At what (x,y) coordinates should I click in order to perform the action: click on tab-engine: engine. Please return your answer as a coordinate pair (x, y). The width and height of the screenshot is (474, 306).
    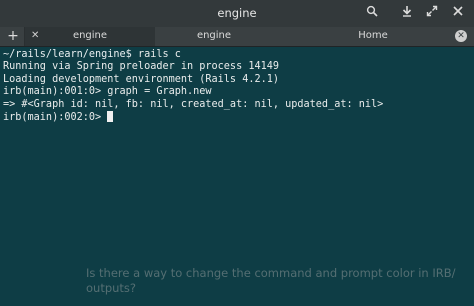
    Looking at the image, I should click on (214, 36).